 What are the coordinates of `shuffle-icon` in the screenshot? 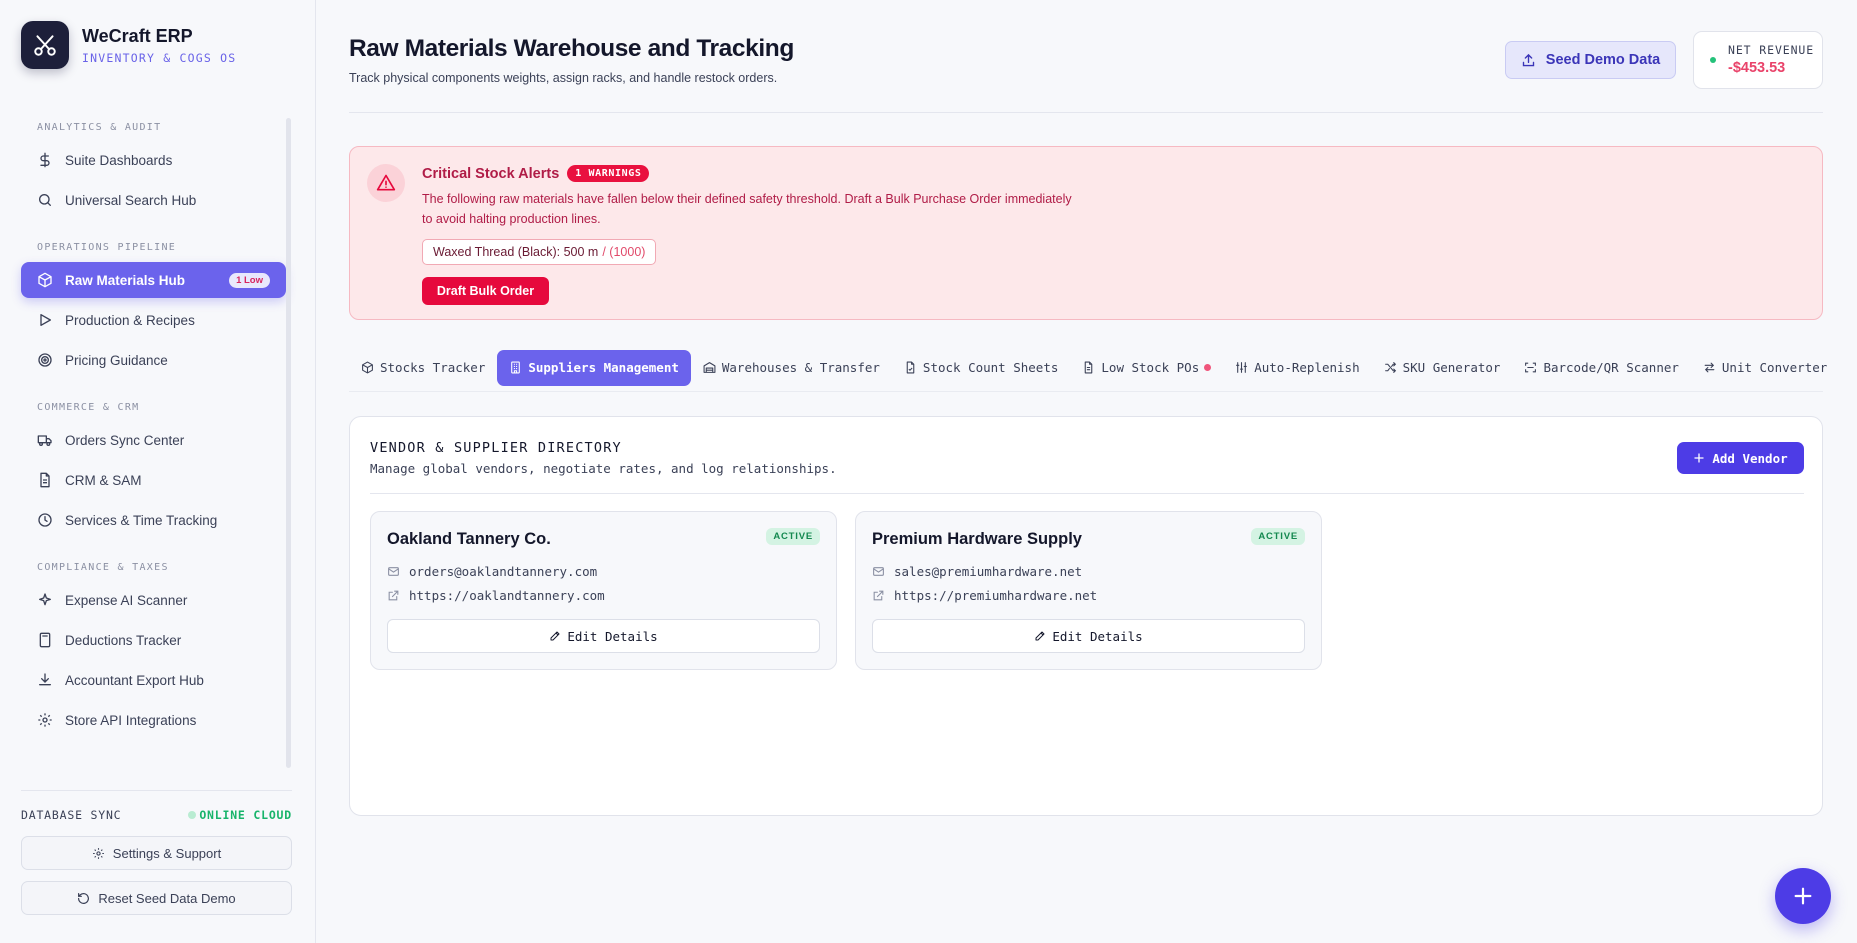 It's located at (1390, 367).